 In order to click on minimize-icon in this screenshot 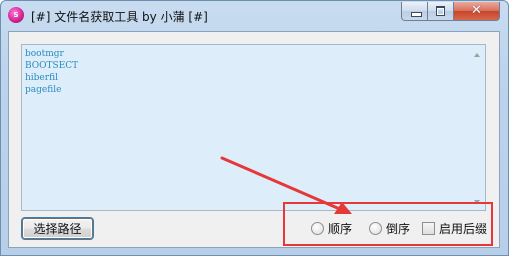, I will do `click(414, 11)`.